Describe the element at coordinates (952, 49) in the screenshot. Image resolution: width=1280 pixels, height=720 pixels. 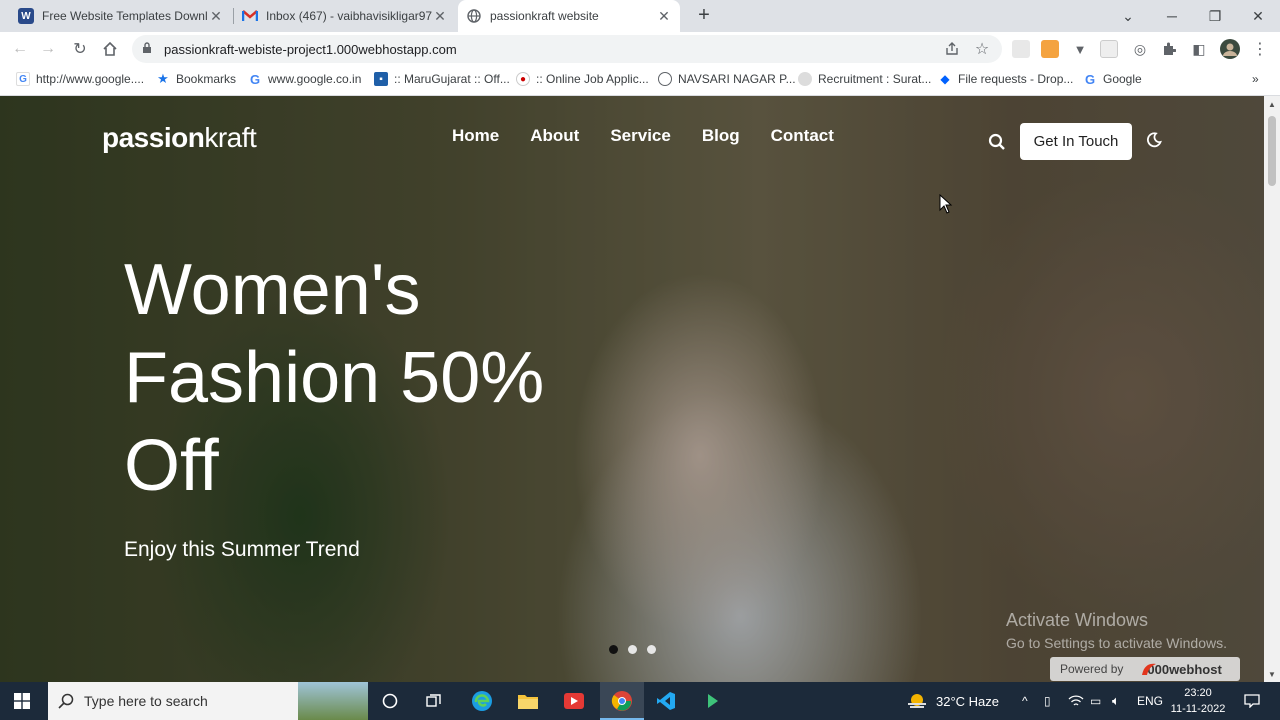
I see `share-icon` at that location.